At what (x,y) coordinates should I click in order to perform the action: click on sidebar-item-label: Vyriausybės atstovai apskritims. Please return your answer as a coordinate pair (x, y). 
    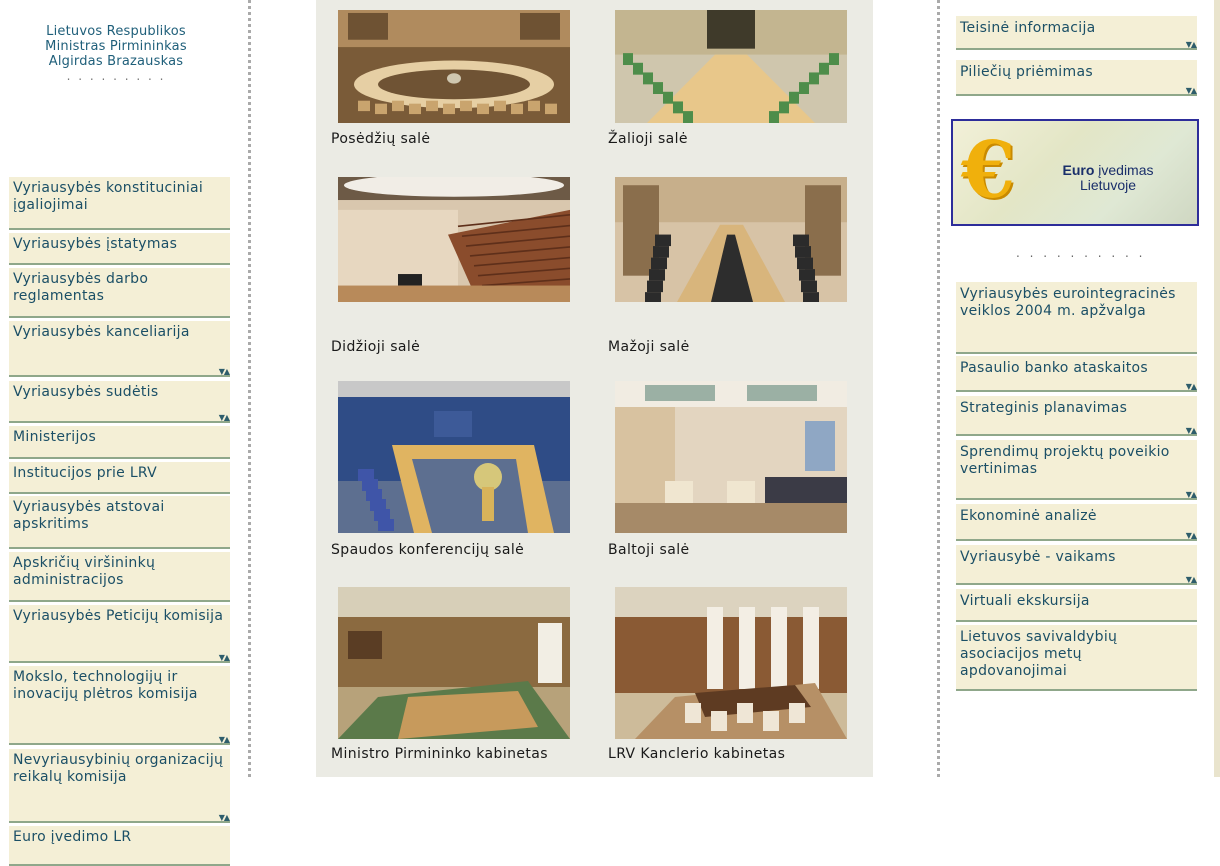
    Looking at the image, I should click on (89, 515).